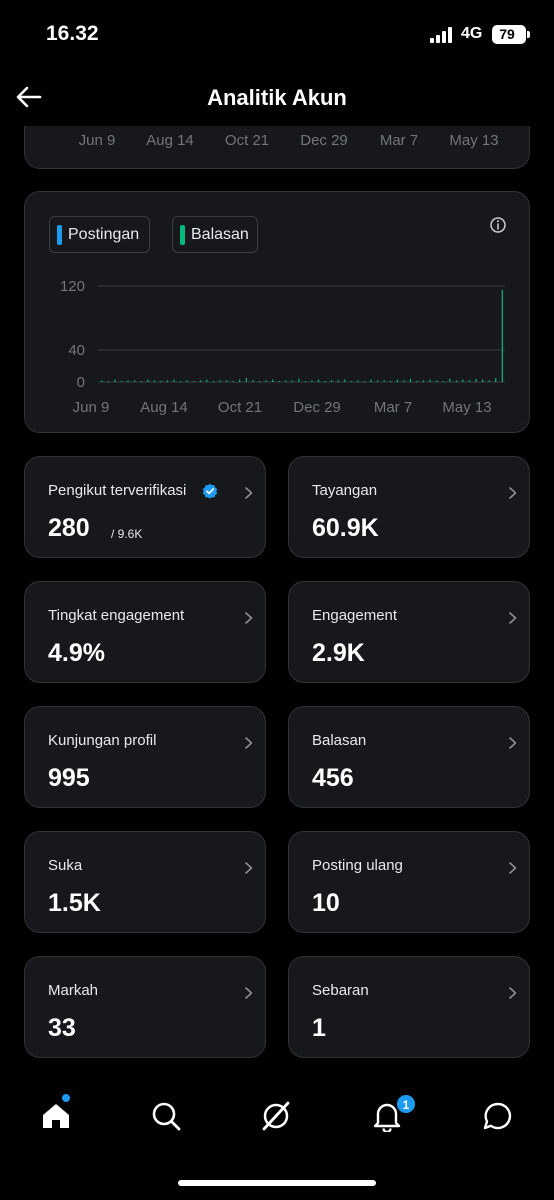 The height and width of the screenshot is (1200, 554). What do you see at coordinates (65, 865) in the screenshot?
I see `stat-label: Suka` at bounding box center [65, 865].